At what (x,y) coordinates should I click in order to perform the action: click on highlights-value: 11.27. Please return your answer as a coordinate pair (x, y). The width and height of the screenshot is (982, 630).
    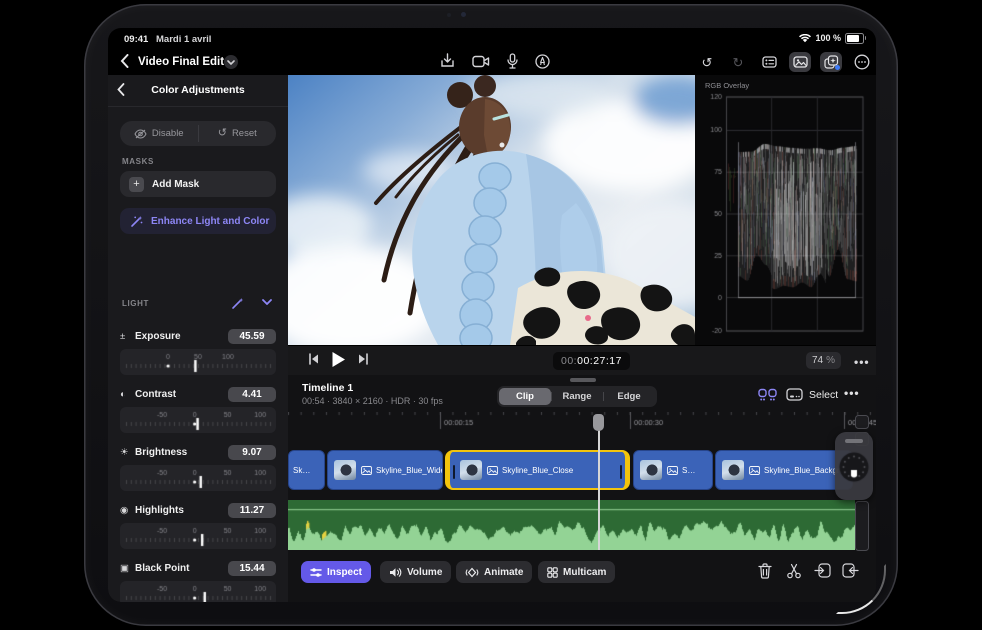
    Looking at the image, I should click on (252, 510).